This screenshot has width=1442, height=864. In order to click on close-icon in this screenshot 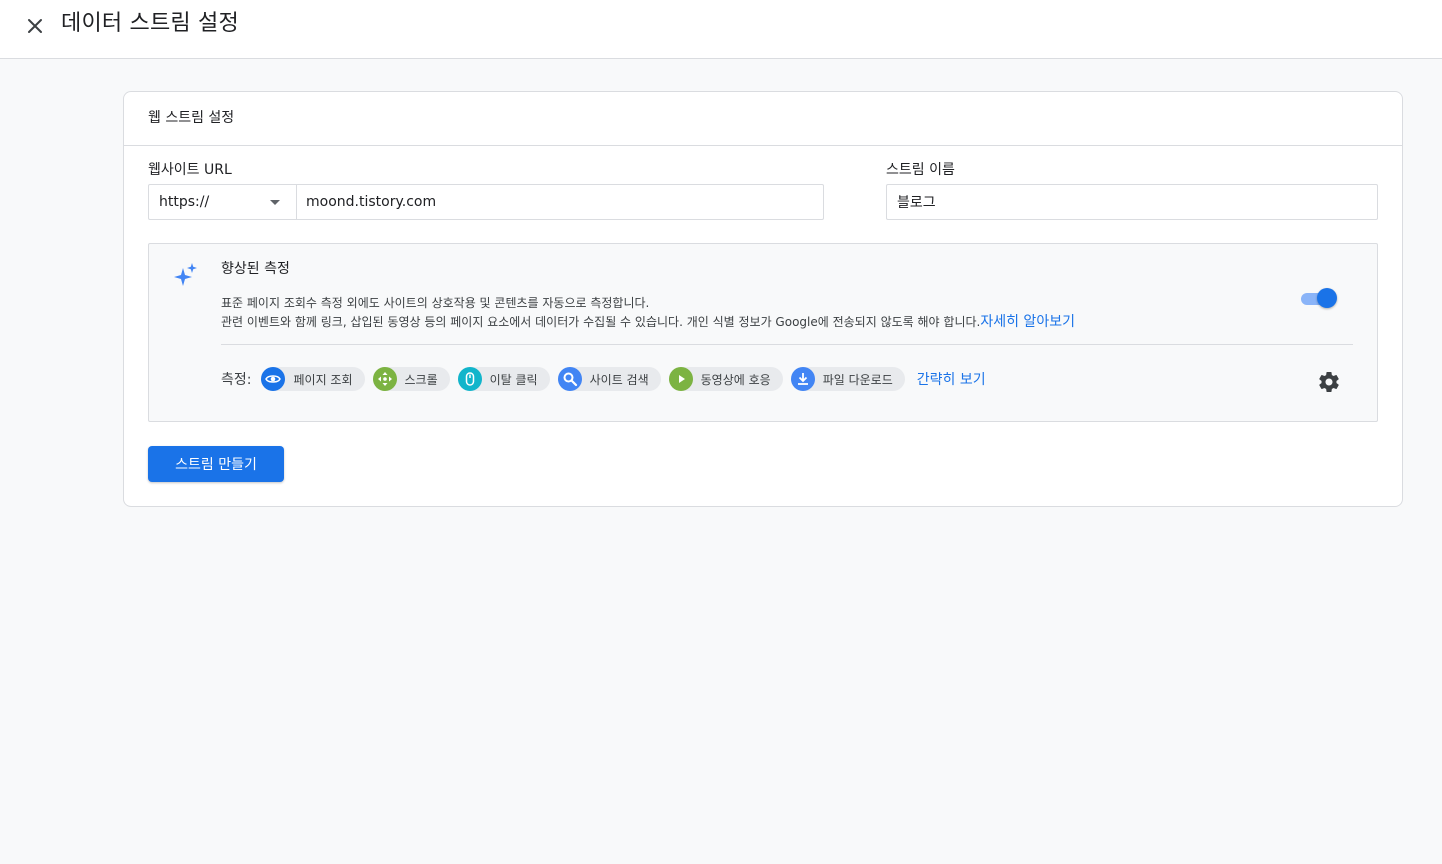, I will do `click(35, 26)`.